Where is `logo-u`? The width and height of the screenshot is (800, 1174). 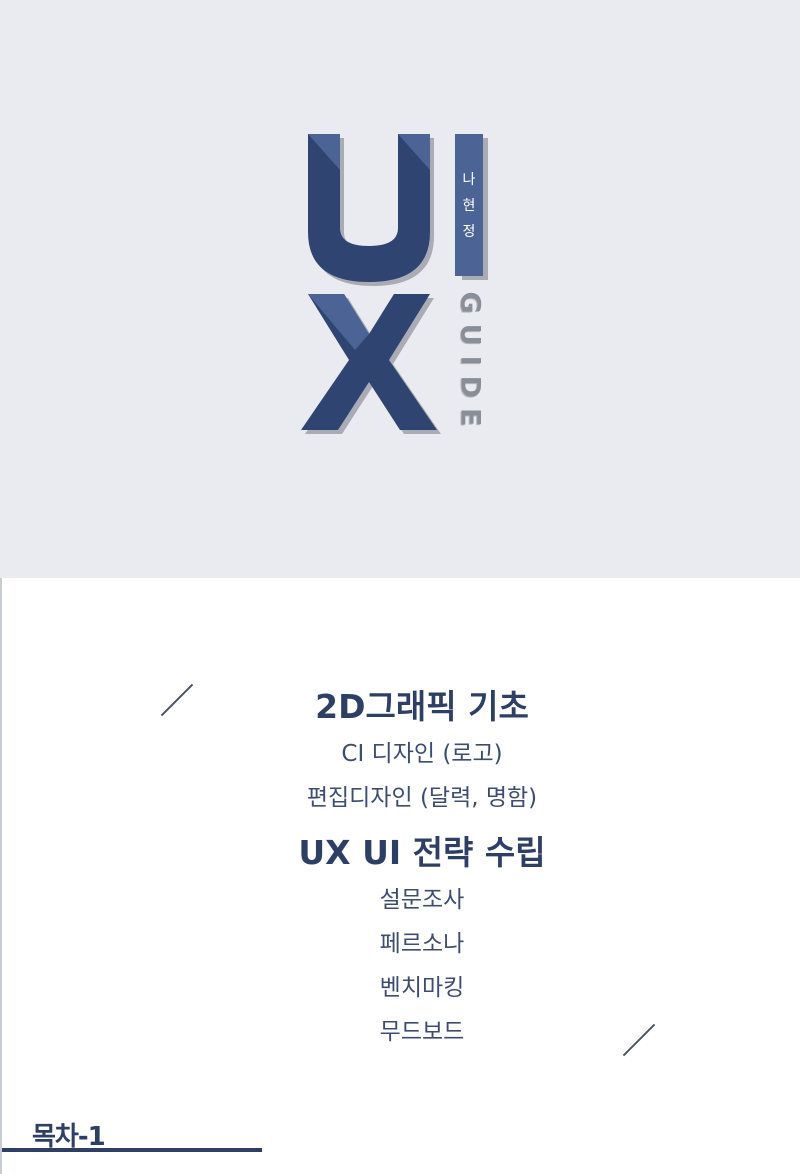 logo-u is located at coordinates (369, 208).